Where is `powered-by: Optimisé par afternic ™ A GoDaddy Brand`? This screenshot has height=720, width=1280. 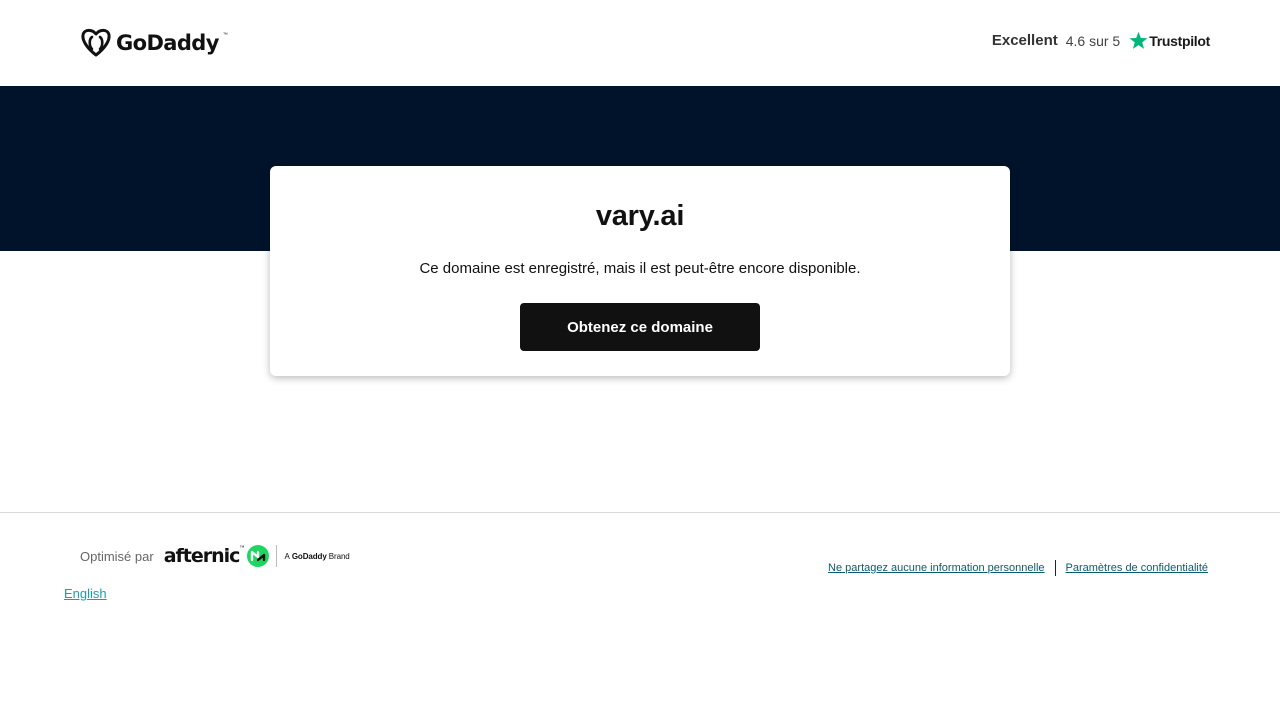 powered-by: Optimisé par afternic ™ A GoDaddy Brand is located at coordinates (215, 556).